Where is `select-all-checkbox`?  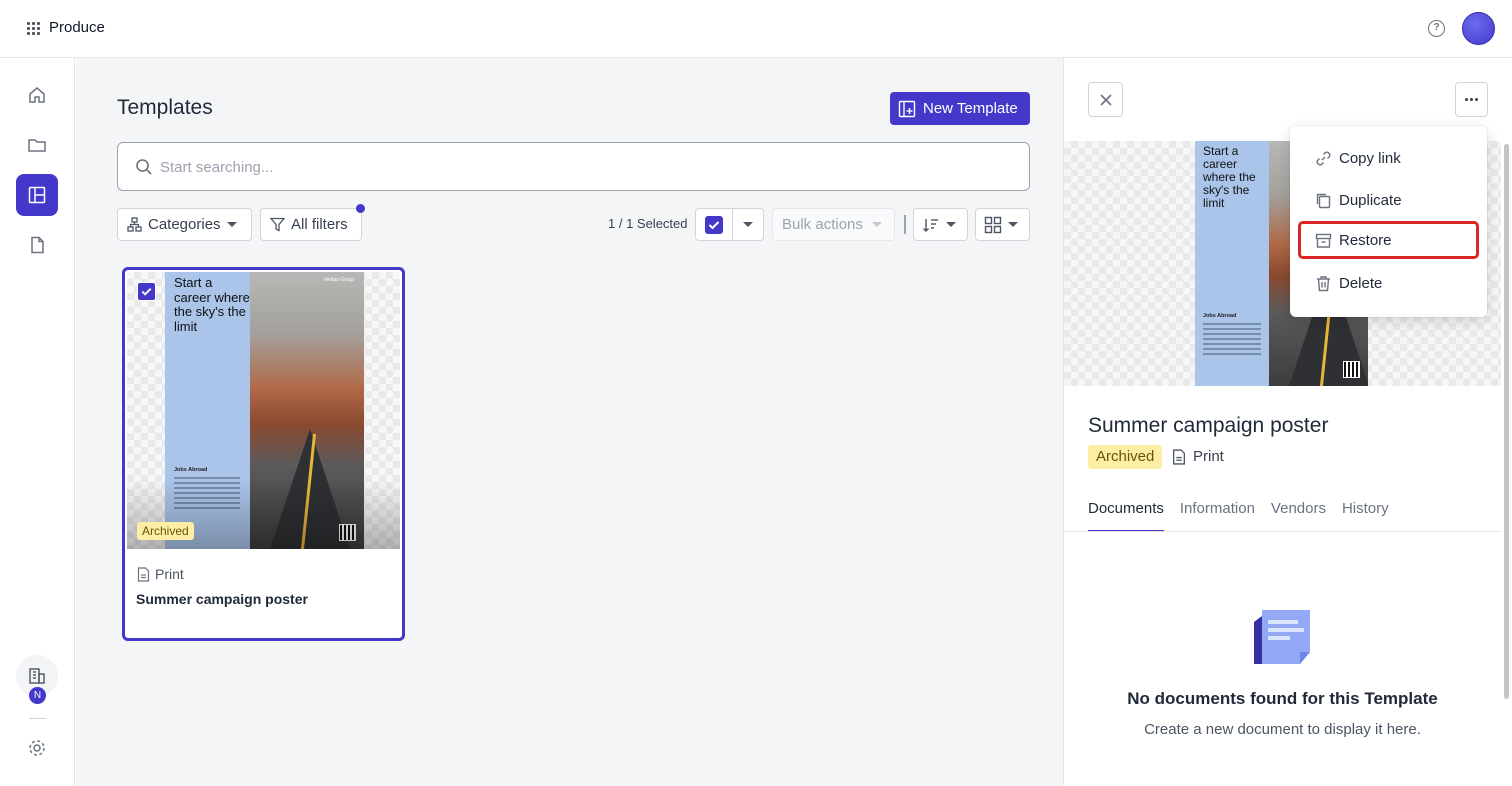 select-all-checkbox is located at coordinates (714, 225).